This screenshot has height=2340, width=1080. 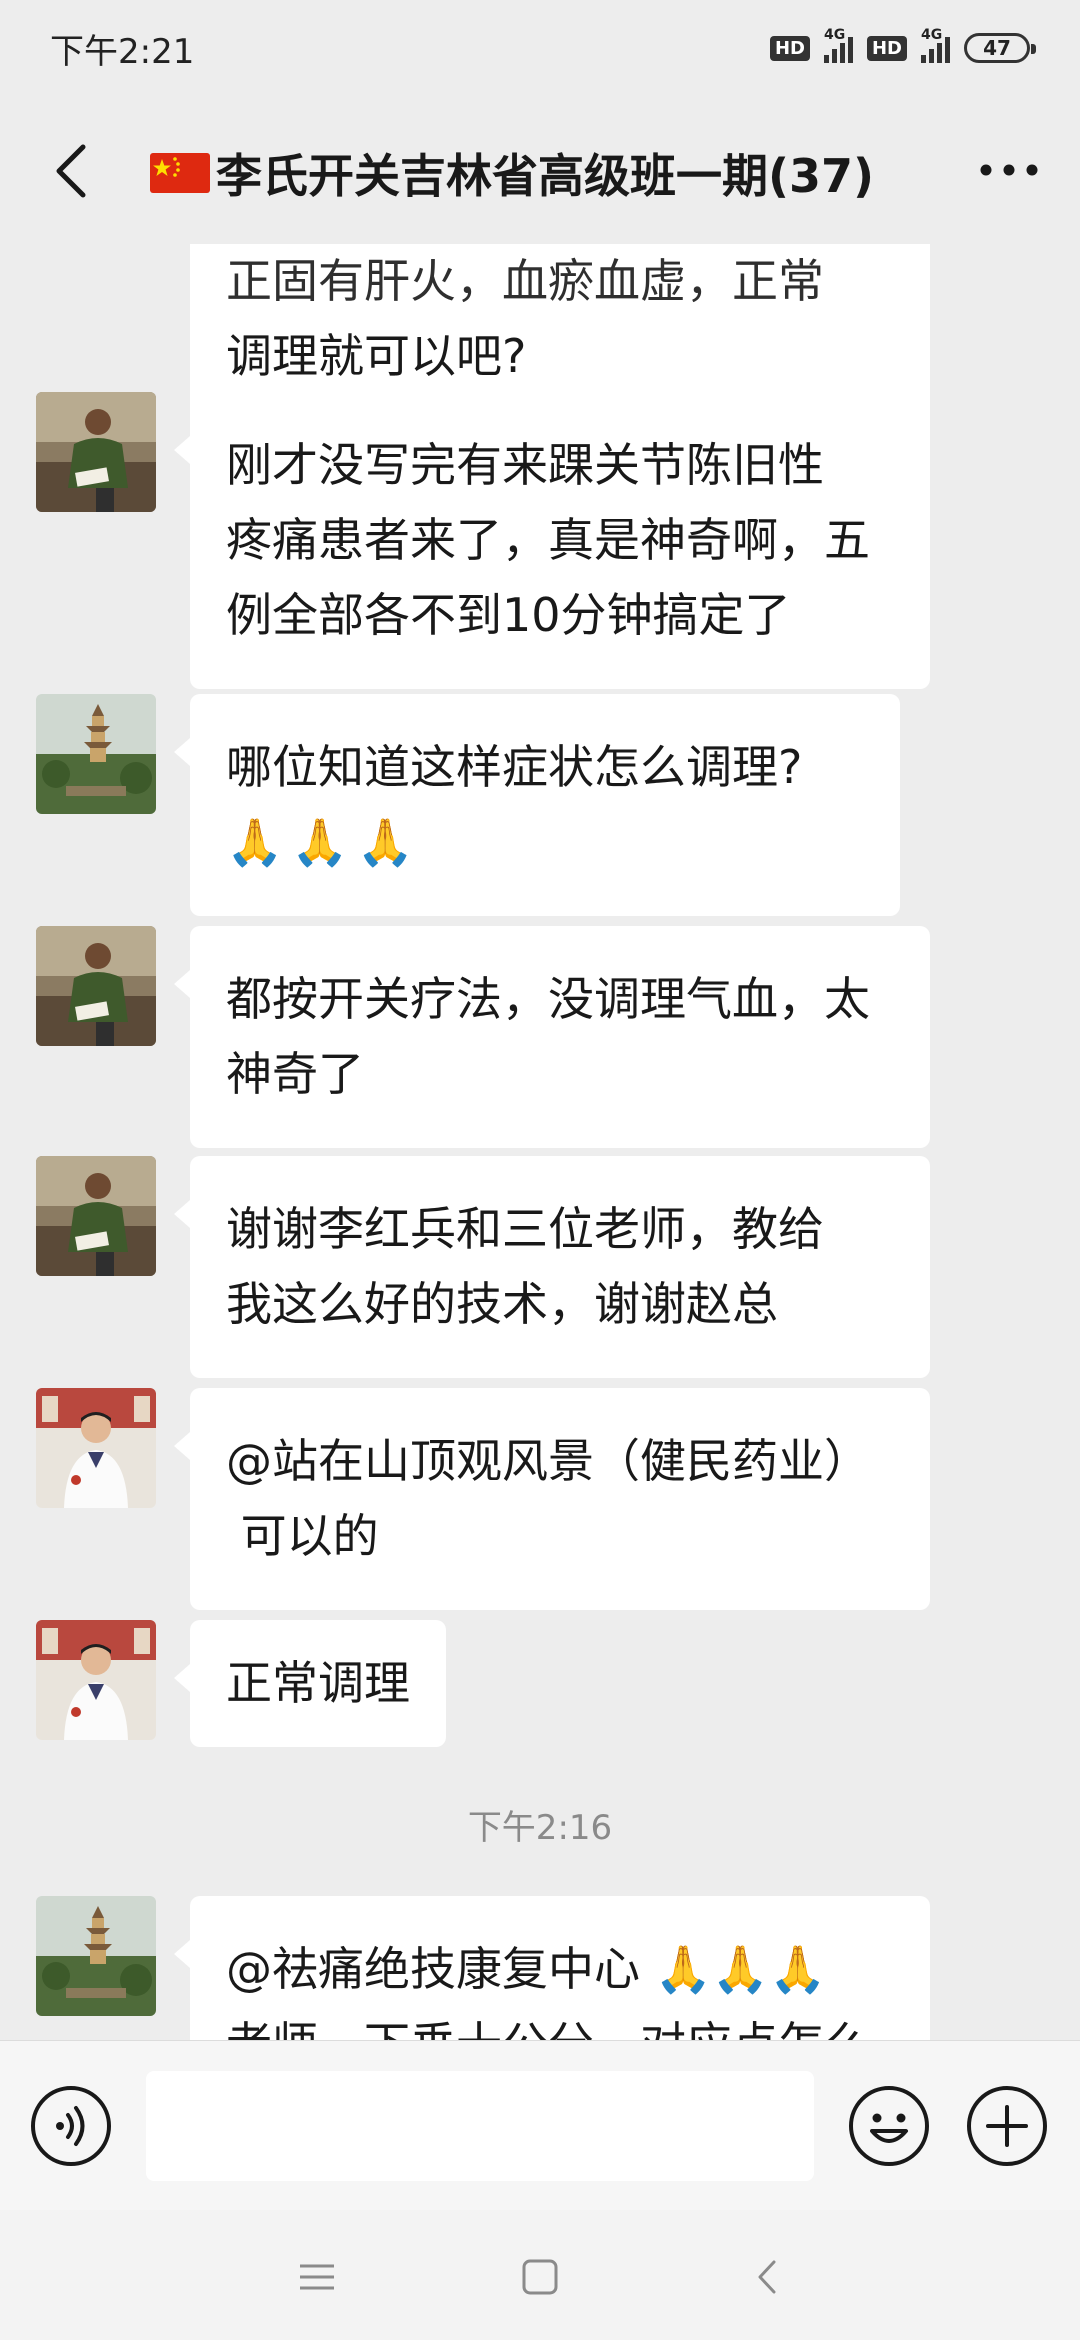 What do you see at coordinates (525, 465) in the screenshot?
I see `message-text: 刚才没写完有来踝关节陈旧性` at bounding box center [525, 465].